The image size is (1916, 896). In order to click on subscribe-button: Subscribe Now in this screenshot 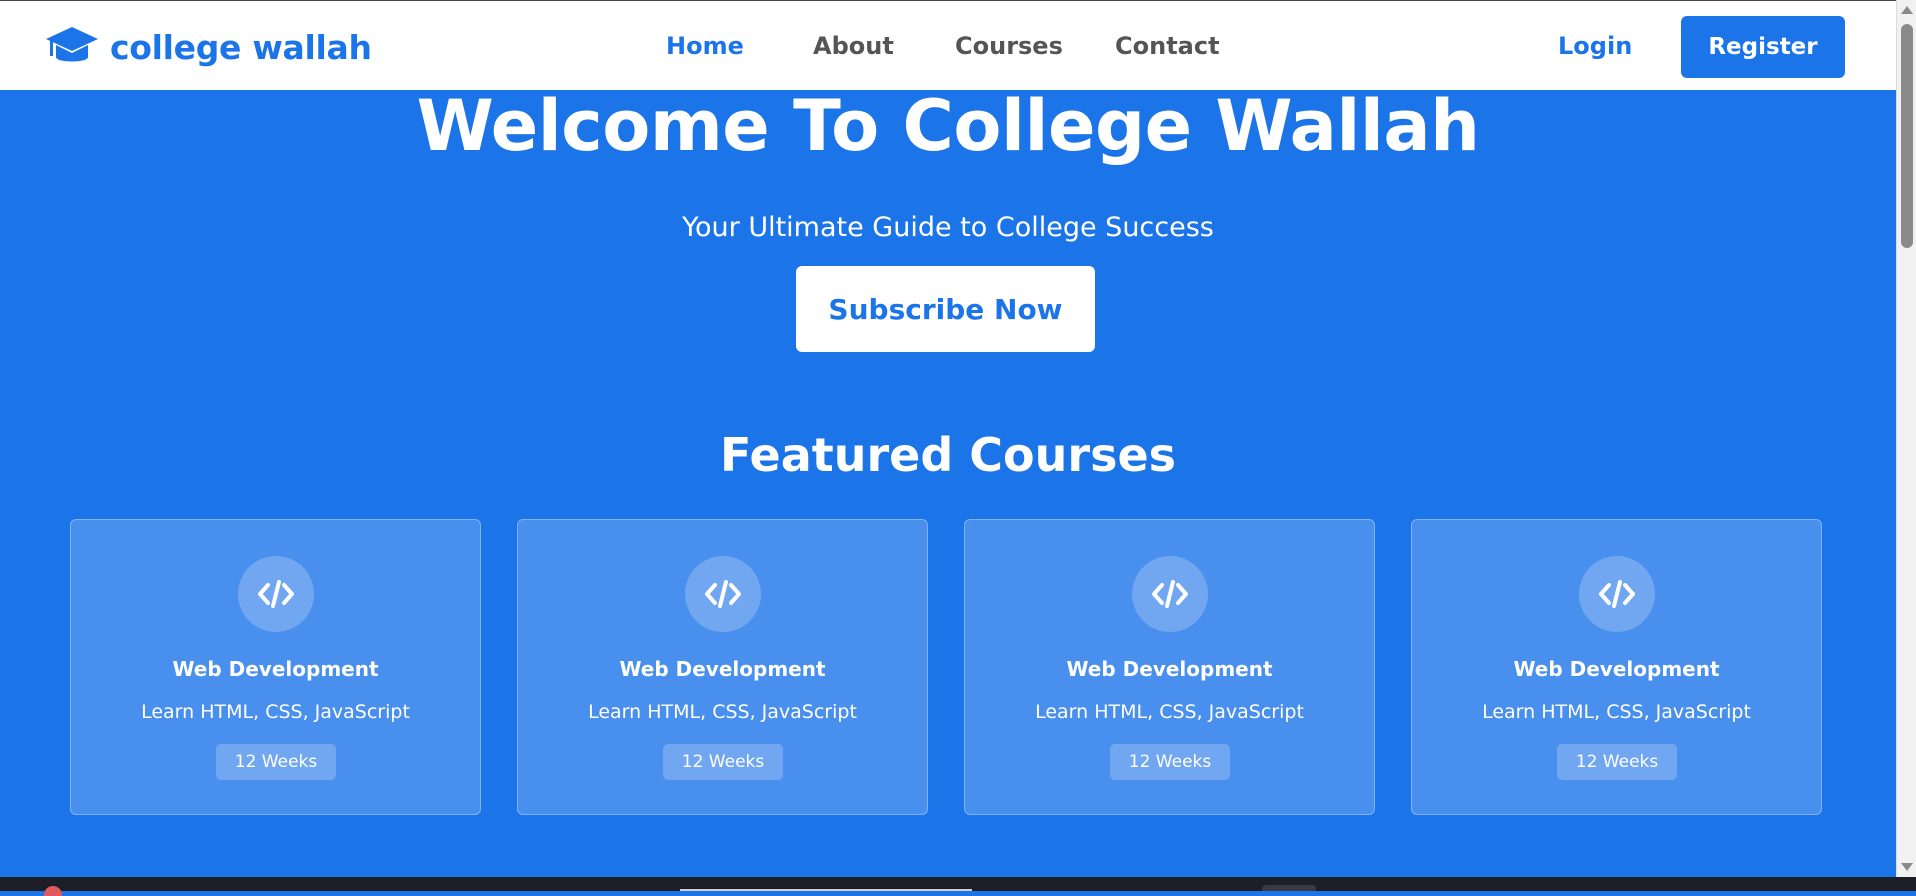, I will do `click(945, 309)`.